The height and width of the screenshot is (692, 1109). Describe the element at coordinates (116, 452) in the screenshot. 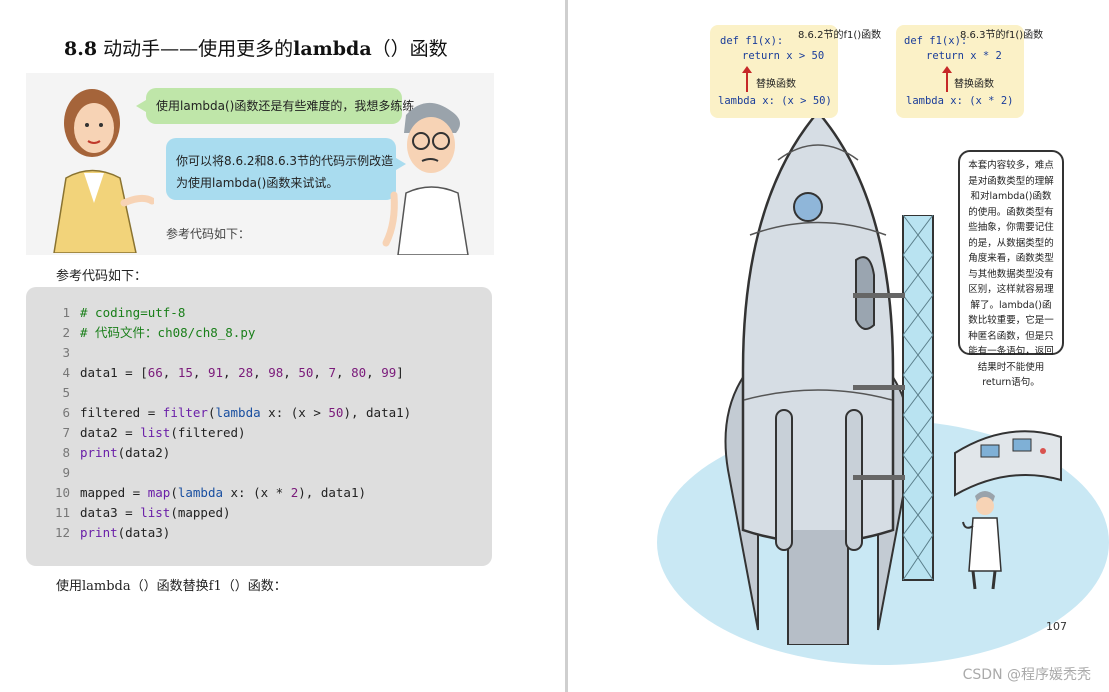

I see `code-line: 8 print(data2)` at that location.